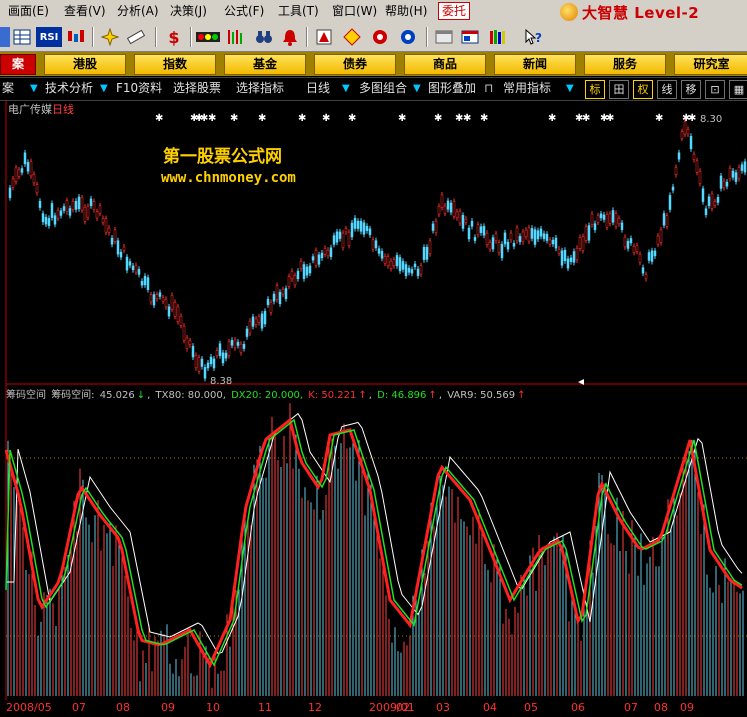  What do you see at coordinates (28, 11) in the screenshot?
I see `menu-screen: 画面(E)` at bounding box center [28, 11].